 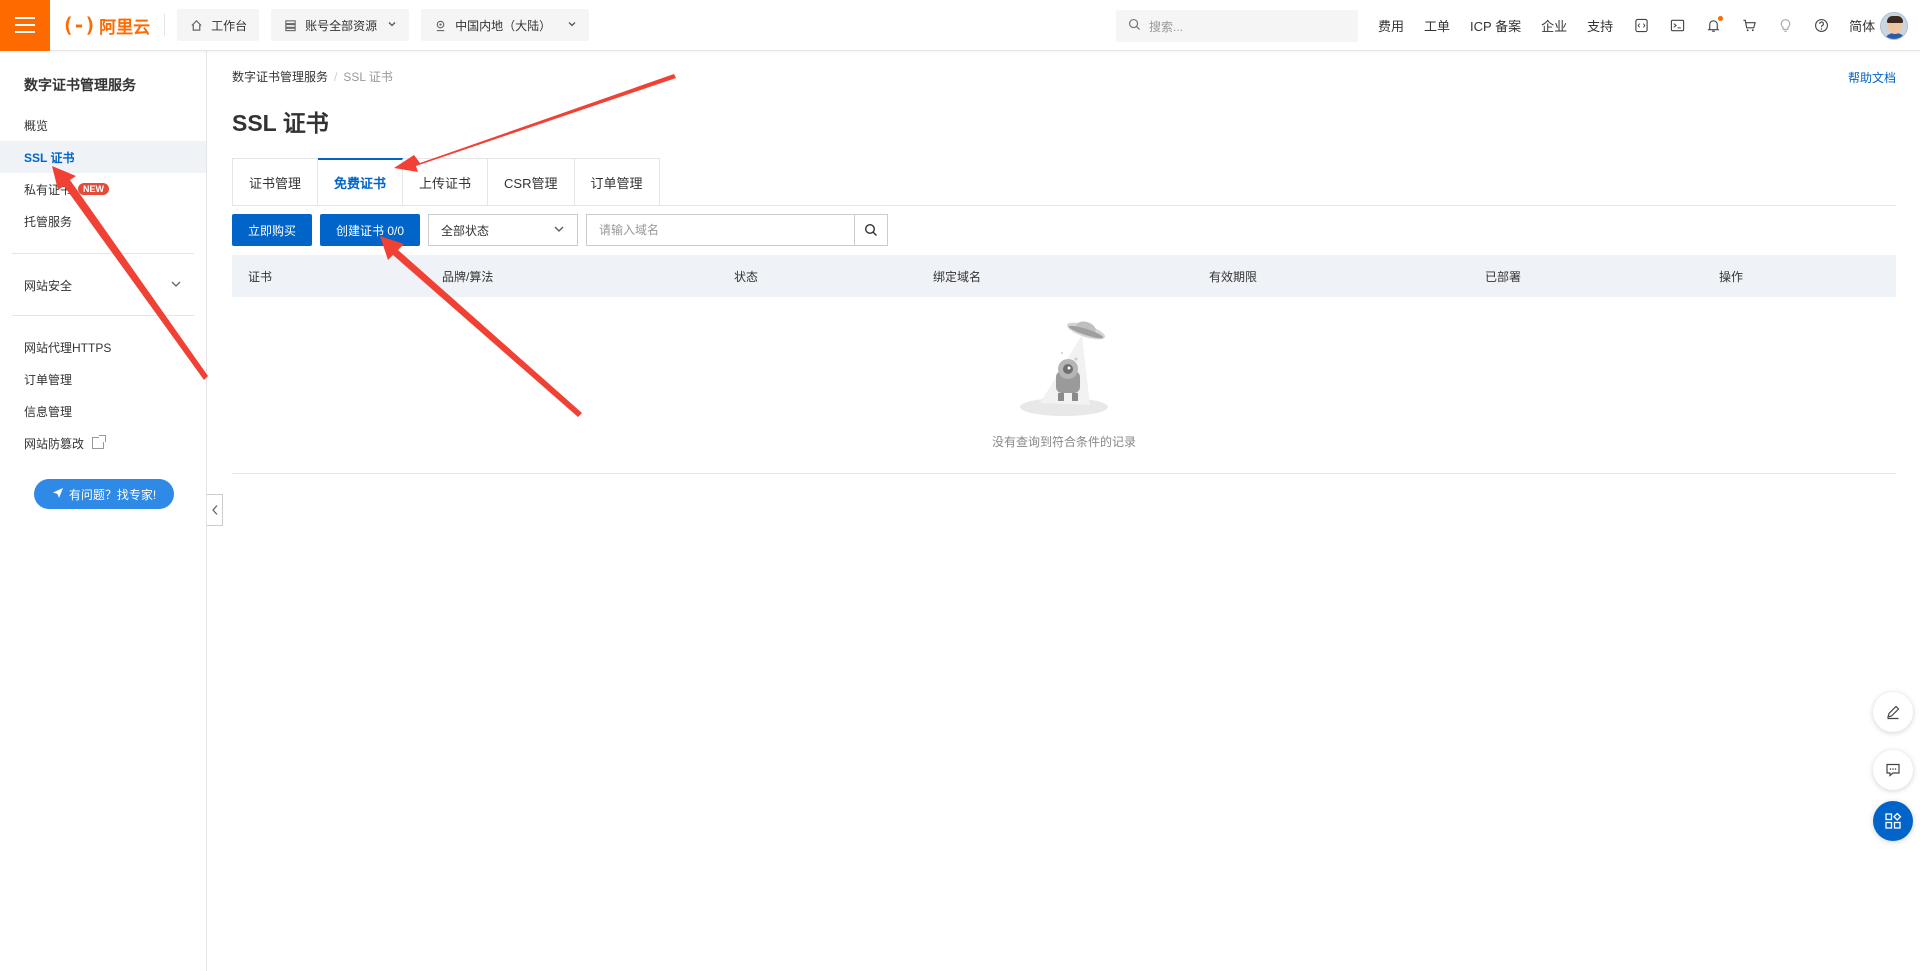 I want to click on create-cert-button: 创建证书 0/0, so click(x=370, y=230).